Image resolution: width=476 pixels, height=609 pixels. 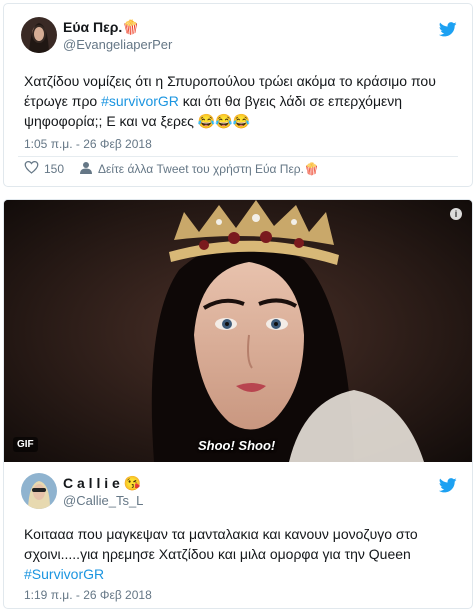 I want to click on tweet-timestamp: 1:19 π.μ. - 26 Φεβ 2018, so click(x=88, y=595).